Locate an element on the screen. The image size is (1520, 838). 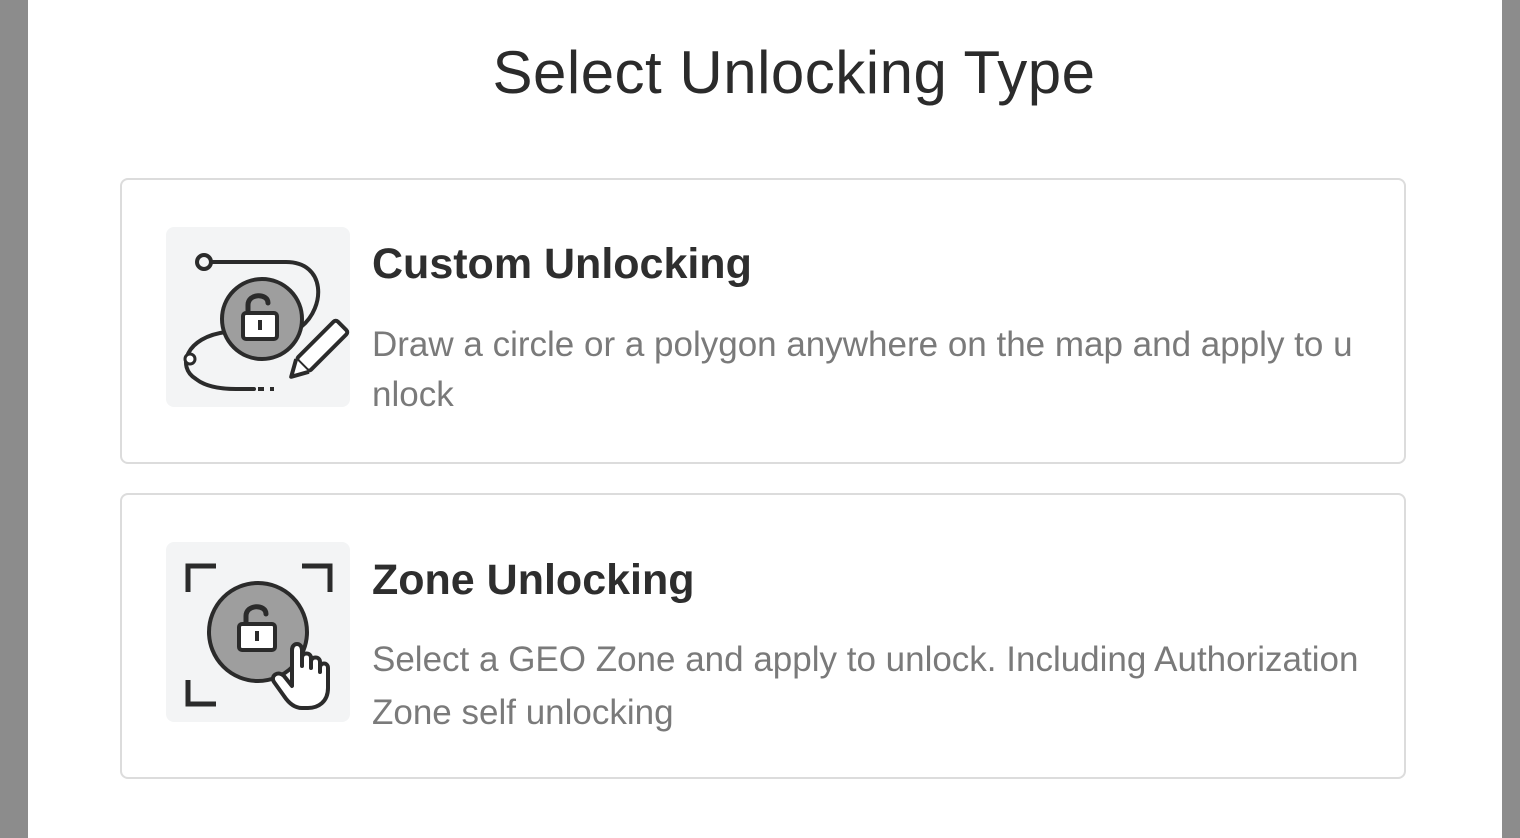
backdrop-right-edge is located at coordinates (1511, 419).